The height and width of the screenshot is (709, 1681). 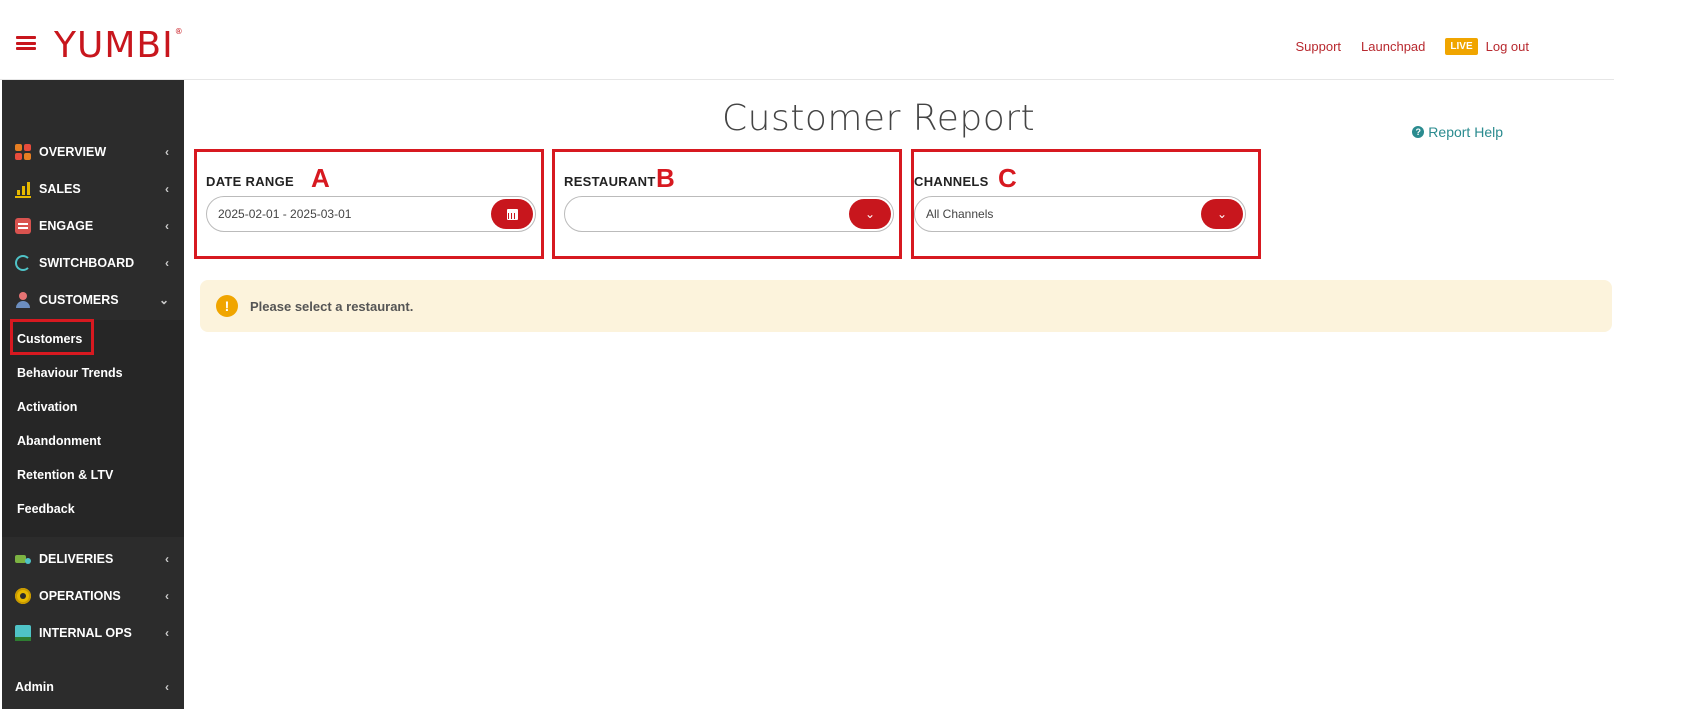 What do you see at coordinates (59, 441) in the screenshot?
I see `submenu-item-abandonment: Abandonment` at bounding box center [59, 441].